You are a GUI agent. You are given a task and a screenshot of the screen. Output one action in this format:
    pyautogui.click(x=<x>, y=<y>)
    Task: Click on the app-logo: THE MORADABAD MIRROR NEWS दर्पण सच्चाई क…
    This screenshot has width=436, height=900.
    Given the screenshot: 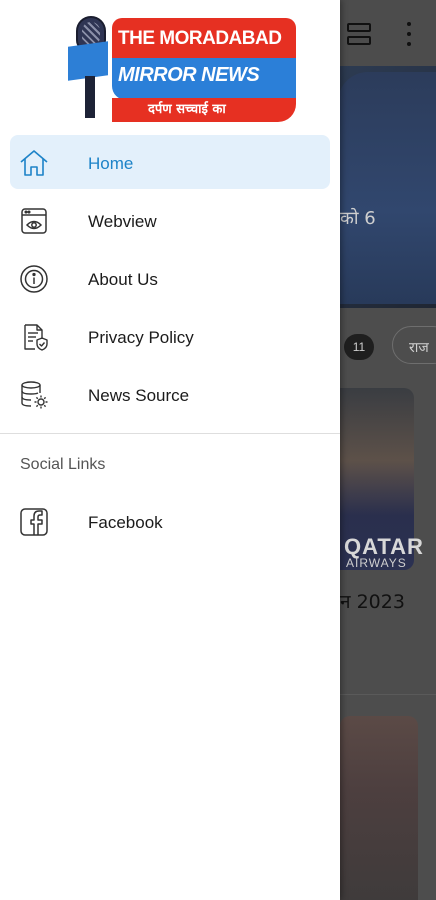 What is the action you would take?
    pyautogui.click(x=182, y=68)
    